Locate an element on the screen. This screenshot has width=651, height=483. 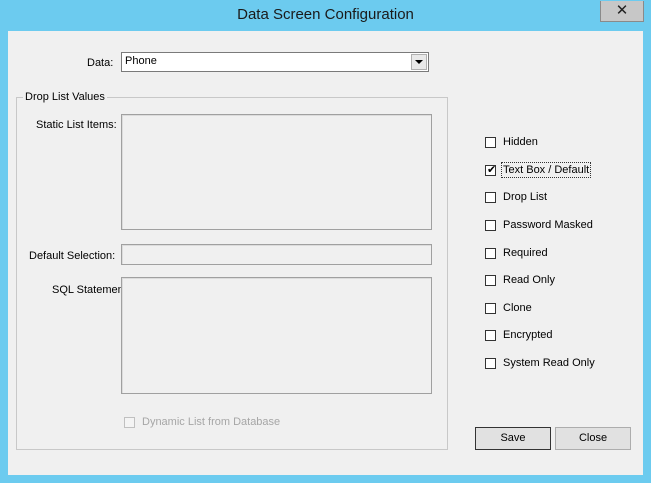
chevron-down-icon is located at coordinates (419, 62).